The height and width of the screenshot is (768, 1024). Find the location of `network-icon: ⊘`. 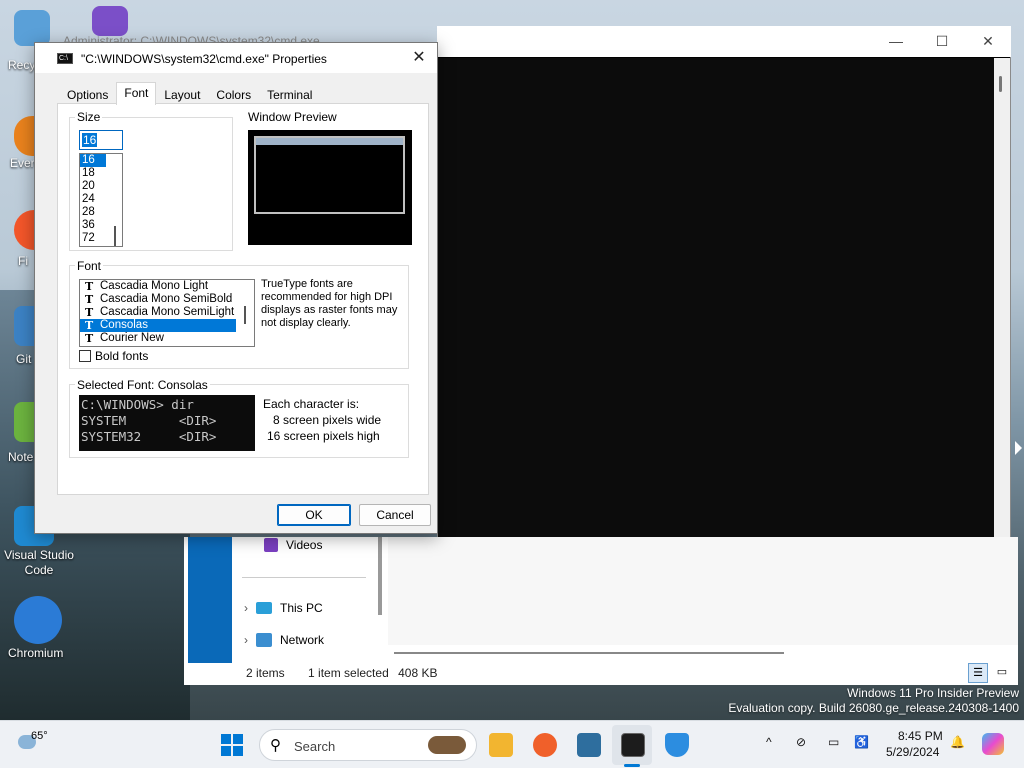

network-icon: ⊘ is located at coordinates (801, 742).